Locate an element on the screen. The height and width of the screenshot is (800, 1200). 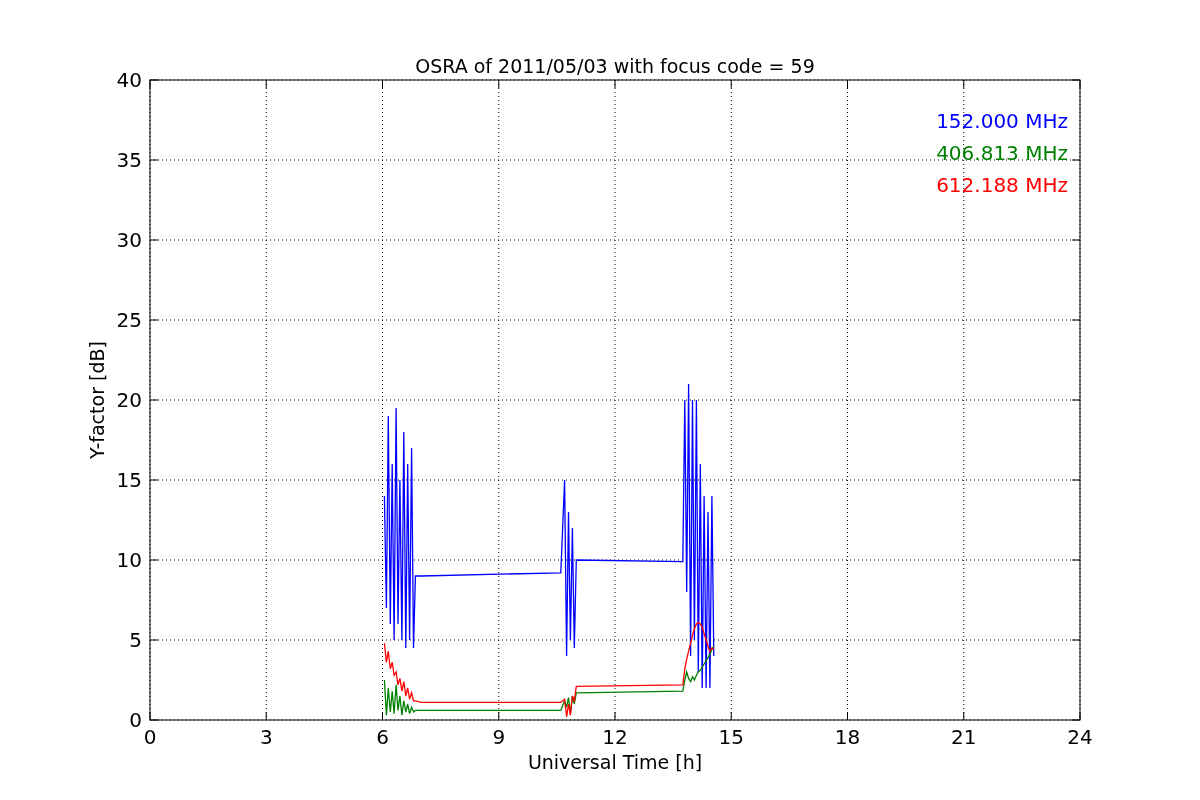
tick-label: 10 is located at coordinates (129, 560).